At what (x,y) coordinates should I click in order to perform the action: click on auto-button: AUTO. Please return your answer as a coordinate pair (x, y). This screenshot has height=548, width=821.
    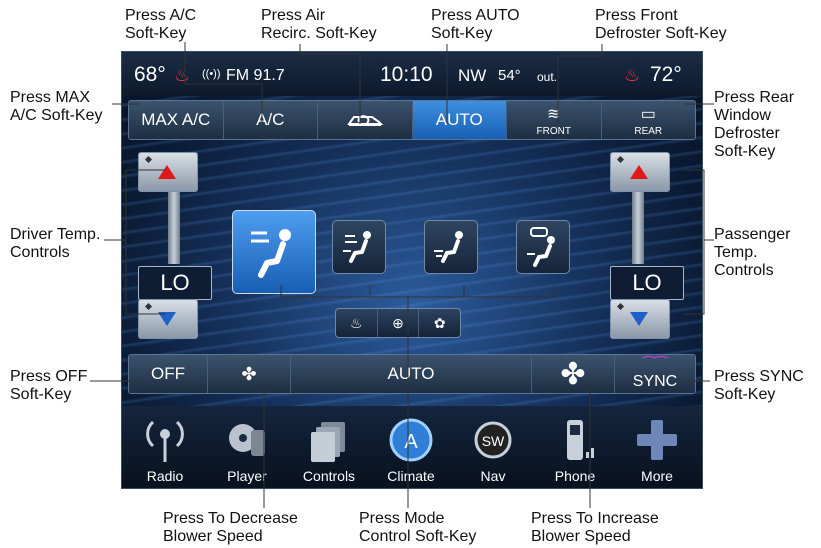
    Looking at the image, I should click on (459, 120).